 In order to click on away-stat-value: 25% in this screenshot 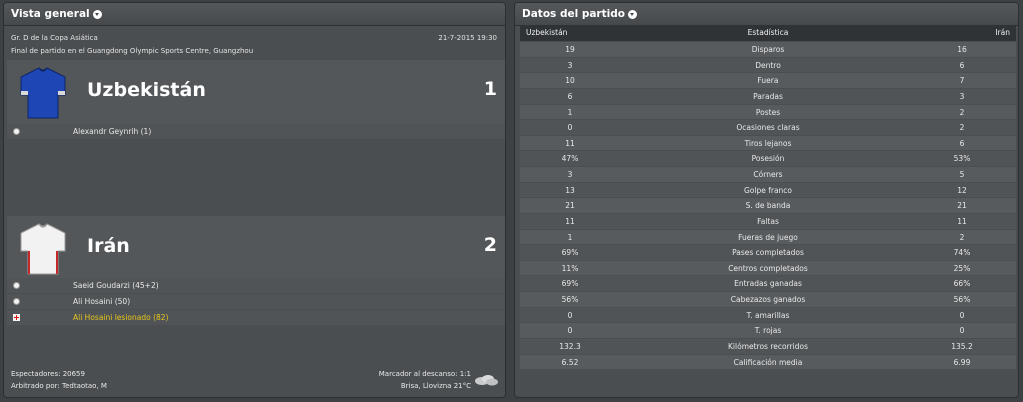, I will do `click(962, 268)`.